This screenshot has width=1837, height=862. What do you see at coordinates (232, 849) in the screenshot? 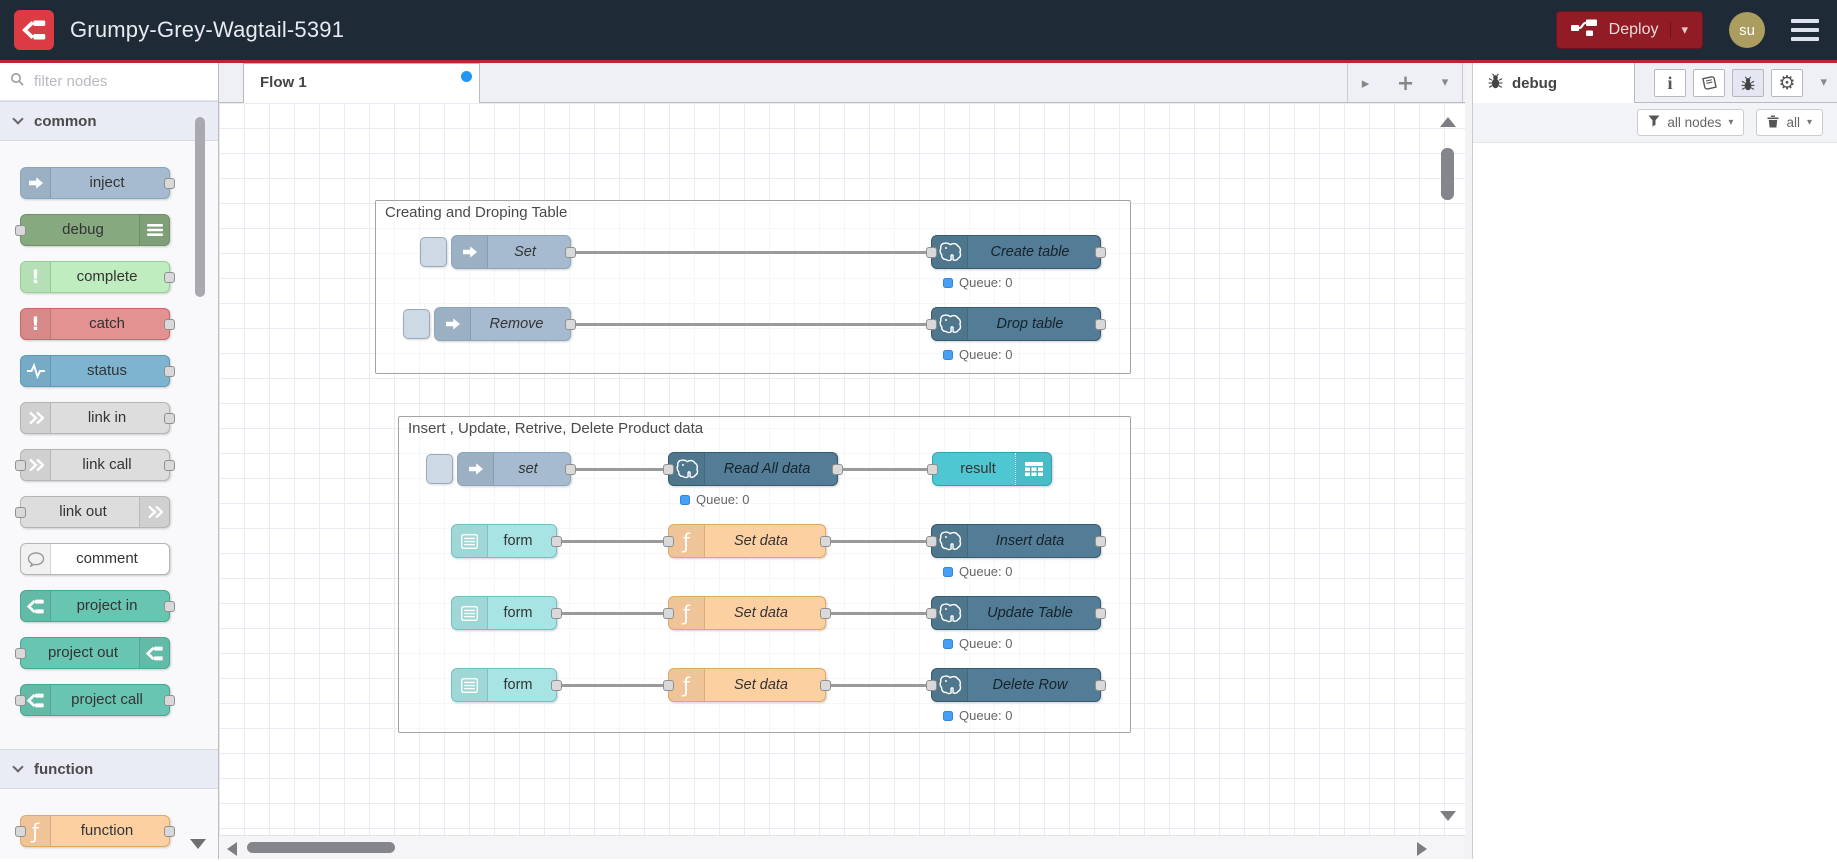
I see `canvas-scroll-left-icon` at bounding box center [232, 849].